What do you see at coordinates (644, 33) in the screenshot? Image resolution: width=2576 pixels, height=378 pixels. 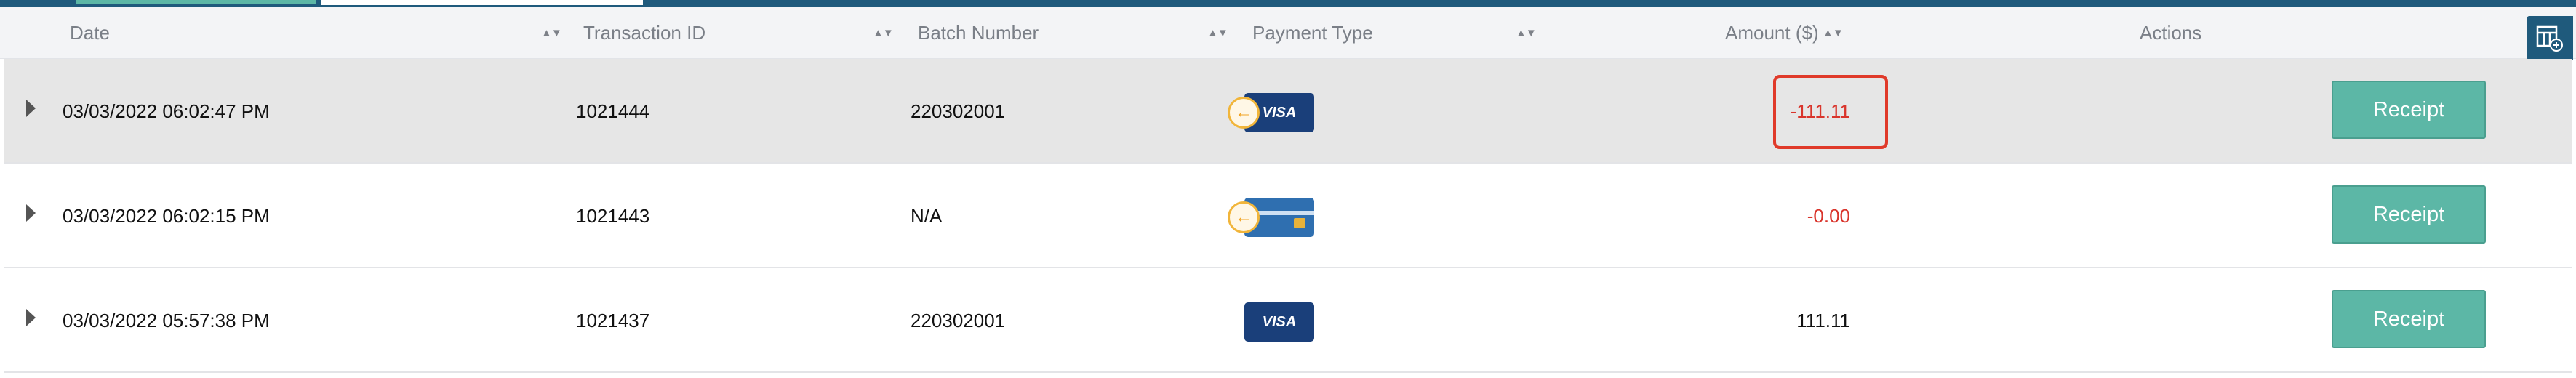 I see `column-header-transaction-id: Transaction ID` at bounding box center [644, 33].